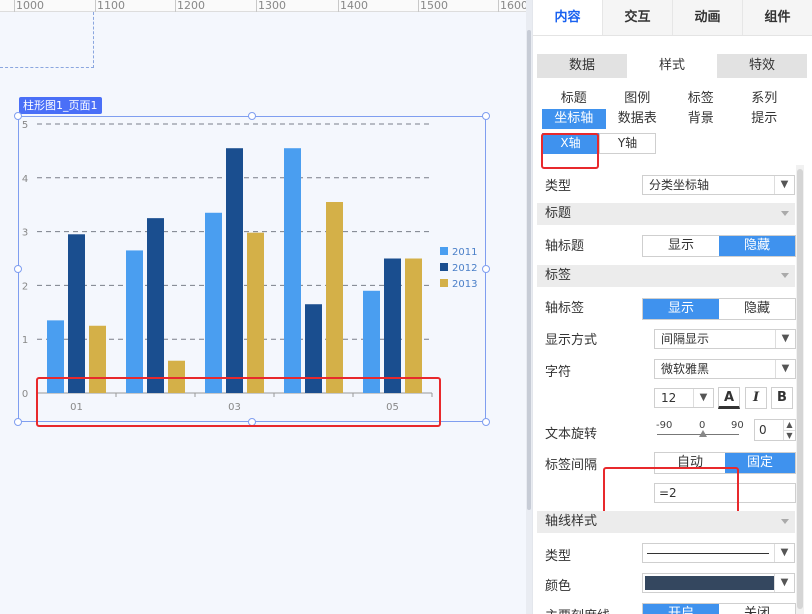  I want to click on panel-top-tabs: 内容 交互 动画 组件, so click(672, 18).